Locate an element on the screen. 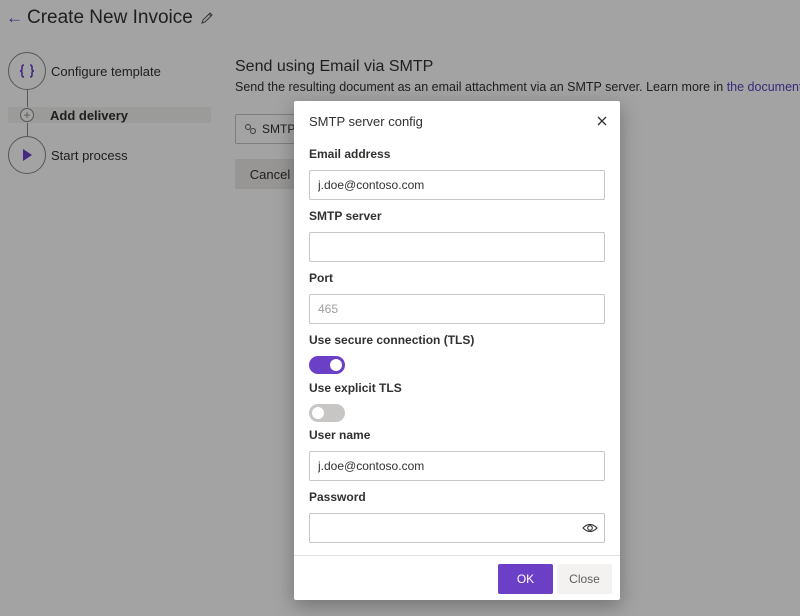 The width and height of the screenshot is (800, 616). tls-toggle is located at coordinates (327, 365).